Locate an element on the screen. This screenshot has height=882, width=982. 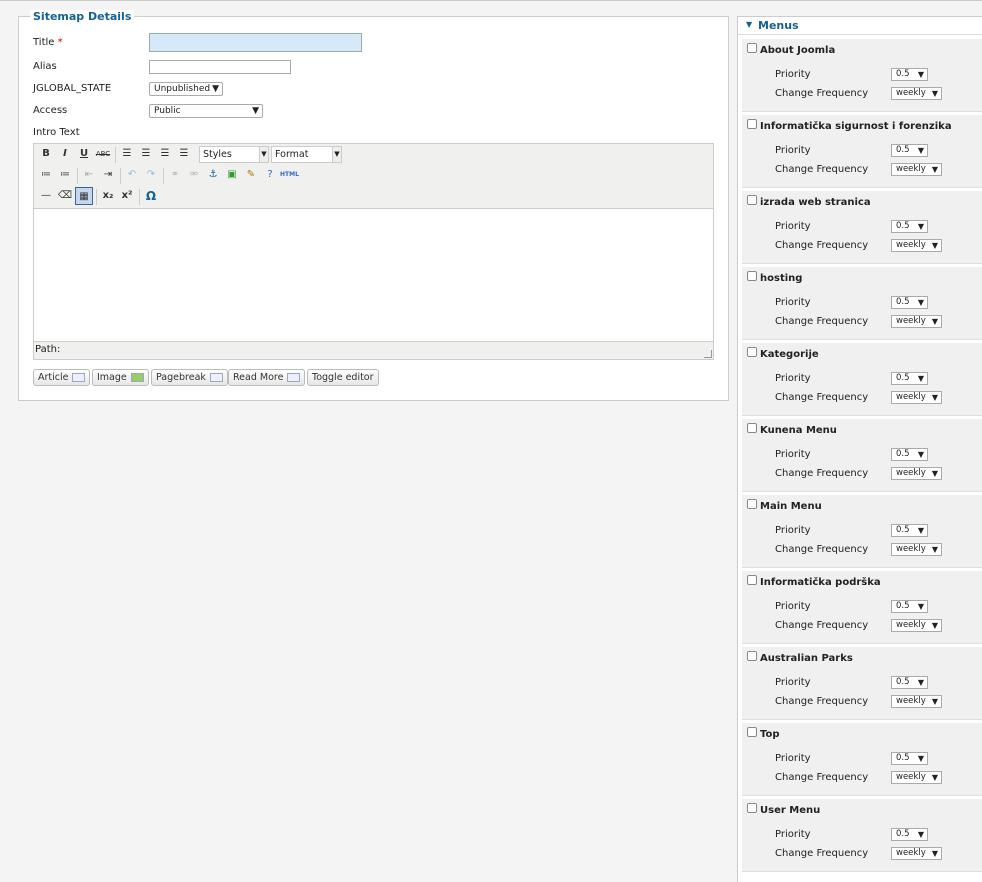
italic-button: I is located at coordinates (65, 154).